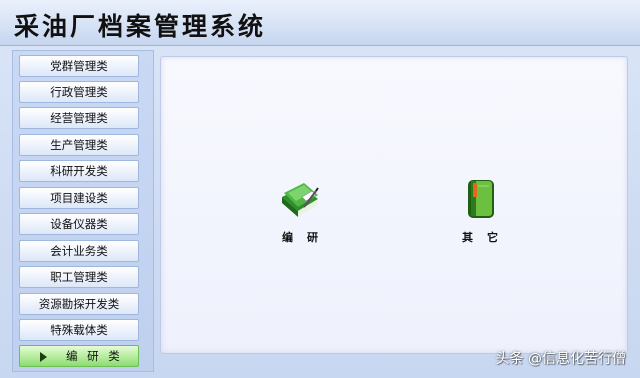 Image resolution: width=640 pixels, height=378 pixels. What do you see at coordinates (300, 200) in the screenshot?
I see `book-pen-icon` at bounding box center [300, 200].